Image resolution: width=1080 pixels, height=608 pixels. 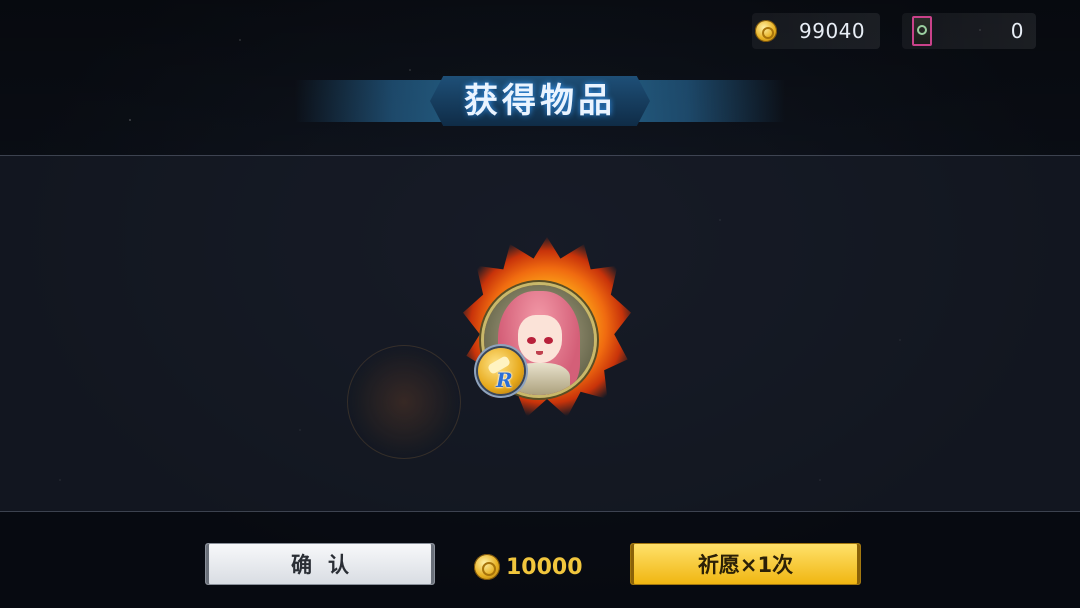 What do you see at coordinates (540, 339) in the screenshot?
I see `character-face` at bounding box center [540, 339].